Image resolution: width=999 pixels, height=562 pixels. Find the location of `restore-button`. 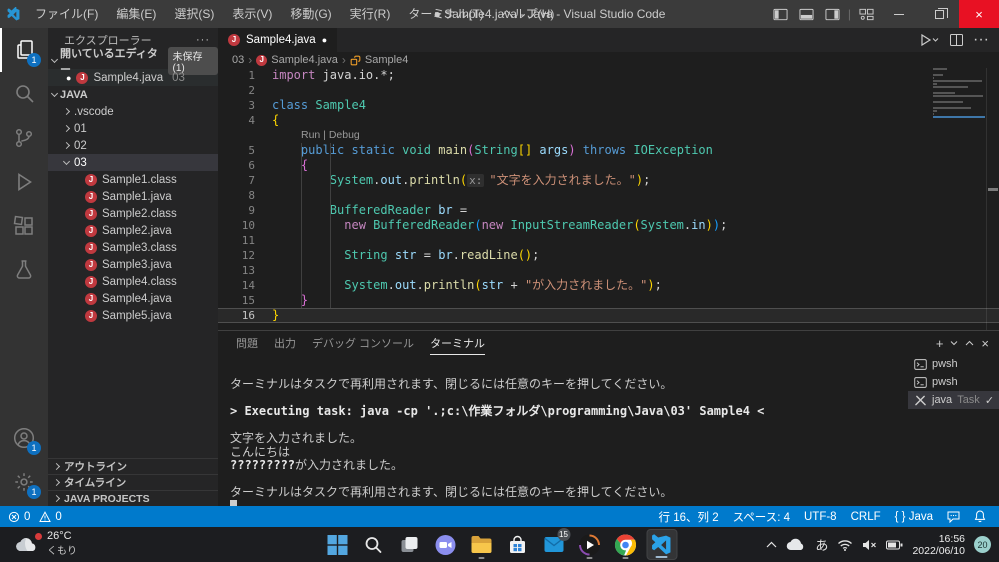

restore-button is located at coordinates (939, 14).